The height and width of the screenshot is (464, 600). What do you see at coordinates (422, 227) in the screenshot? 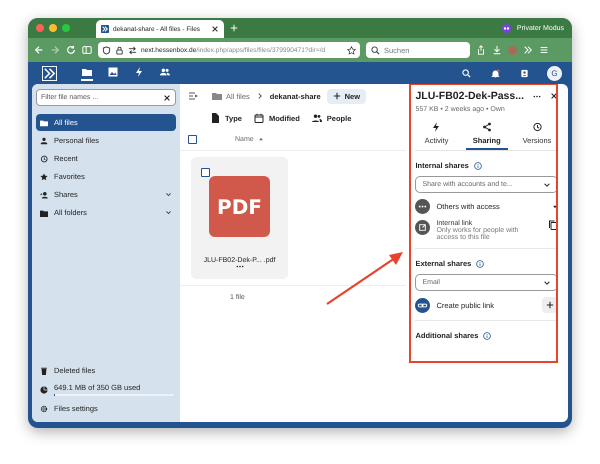
I see `external-link-circle-icon` at bounding box center [422, 227].